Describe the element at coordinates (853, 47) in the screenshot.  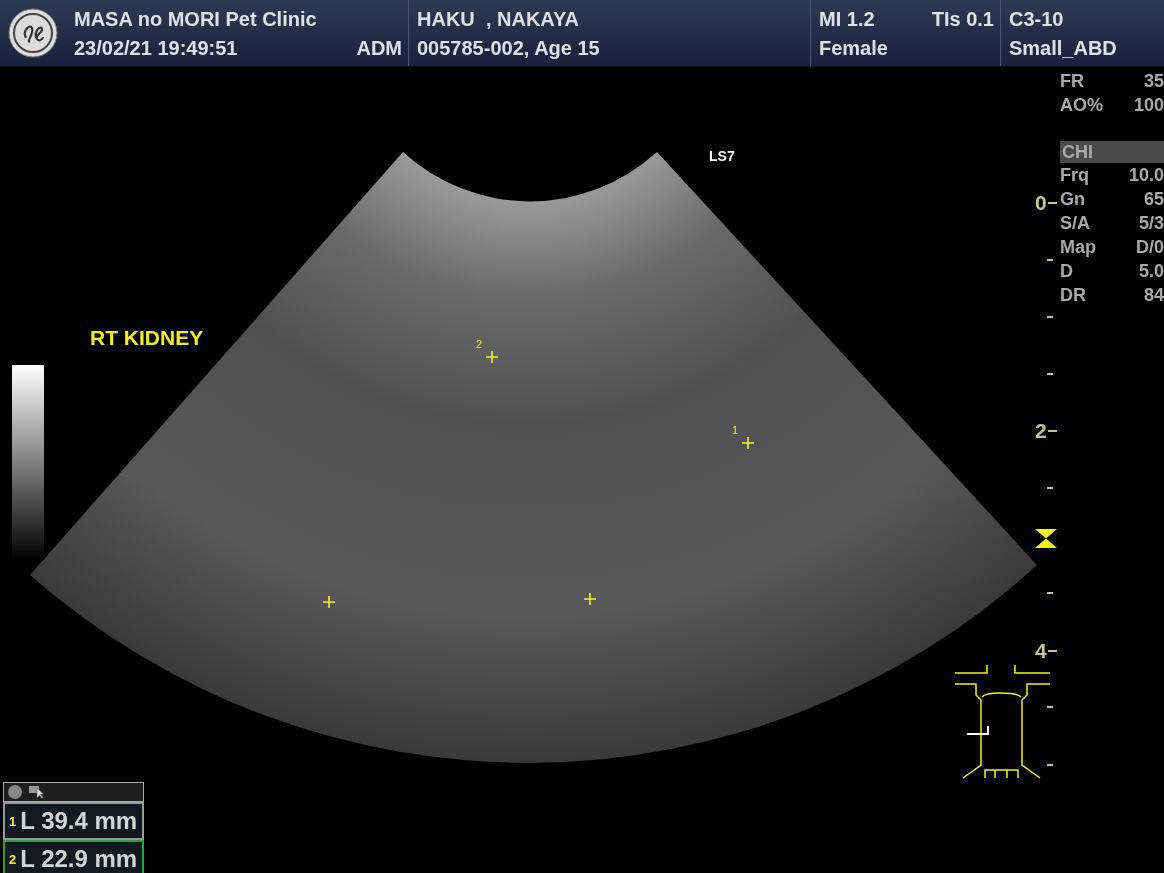
I see `patient-sex: Female` at that location.